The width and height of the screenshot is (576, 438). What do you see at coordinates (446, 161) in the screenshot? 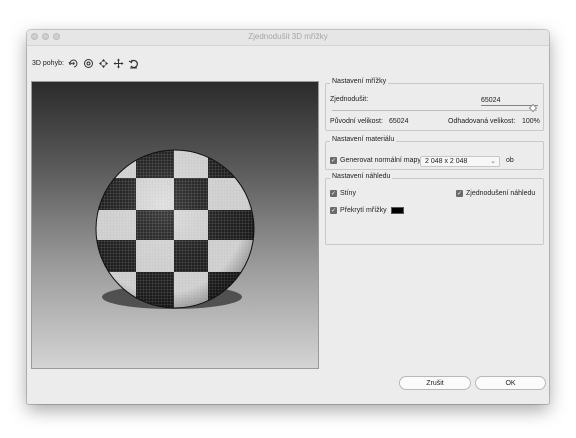
I see `normal-map-size-value: 2 048 x 2 048` at bounding box center [446, 161].